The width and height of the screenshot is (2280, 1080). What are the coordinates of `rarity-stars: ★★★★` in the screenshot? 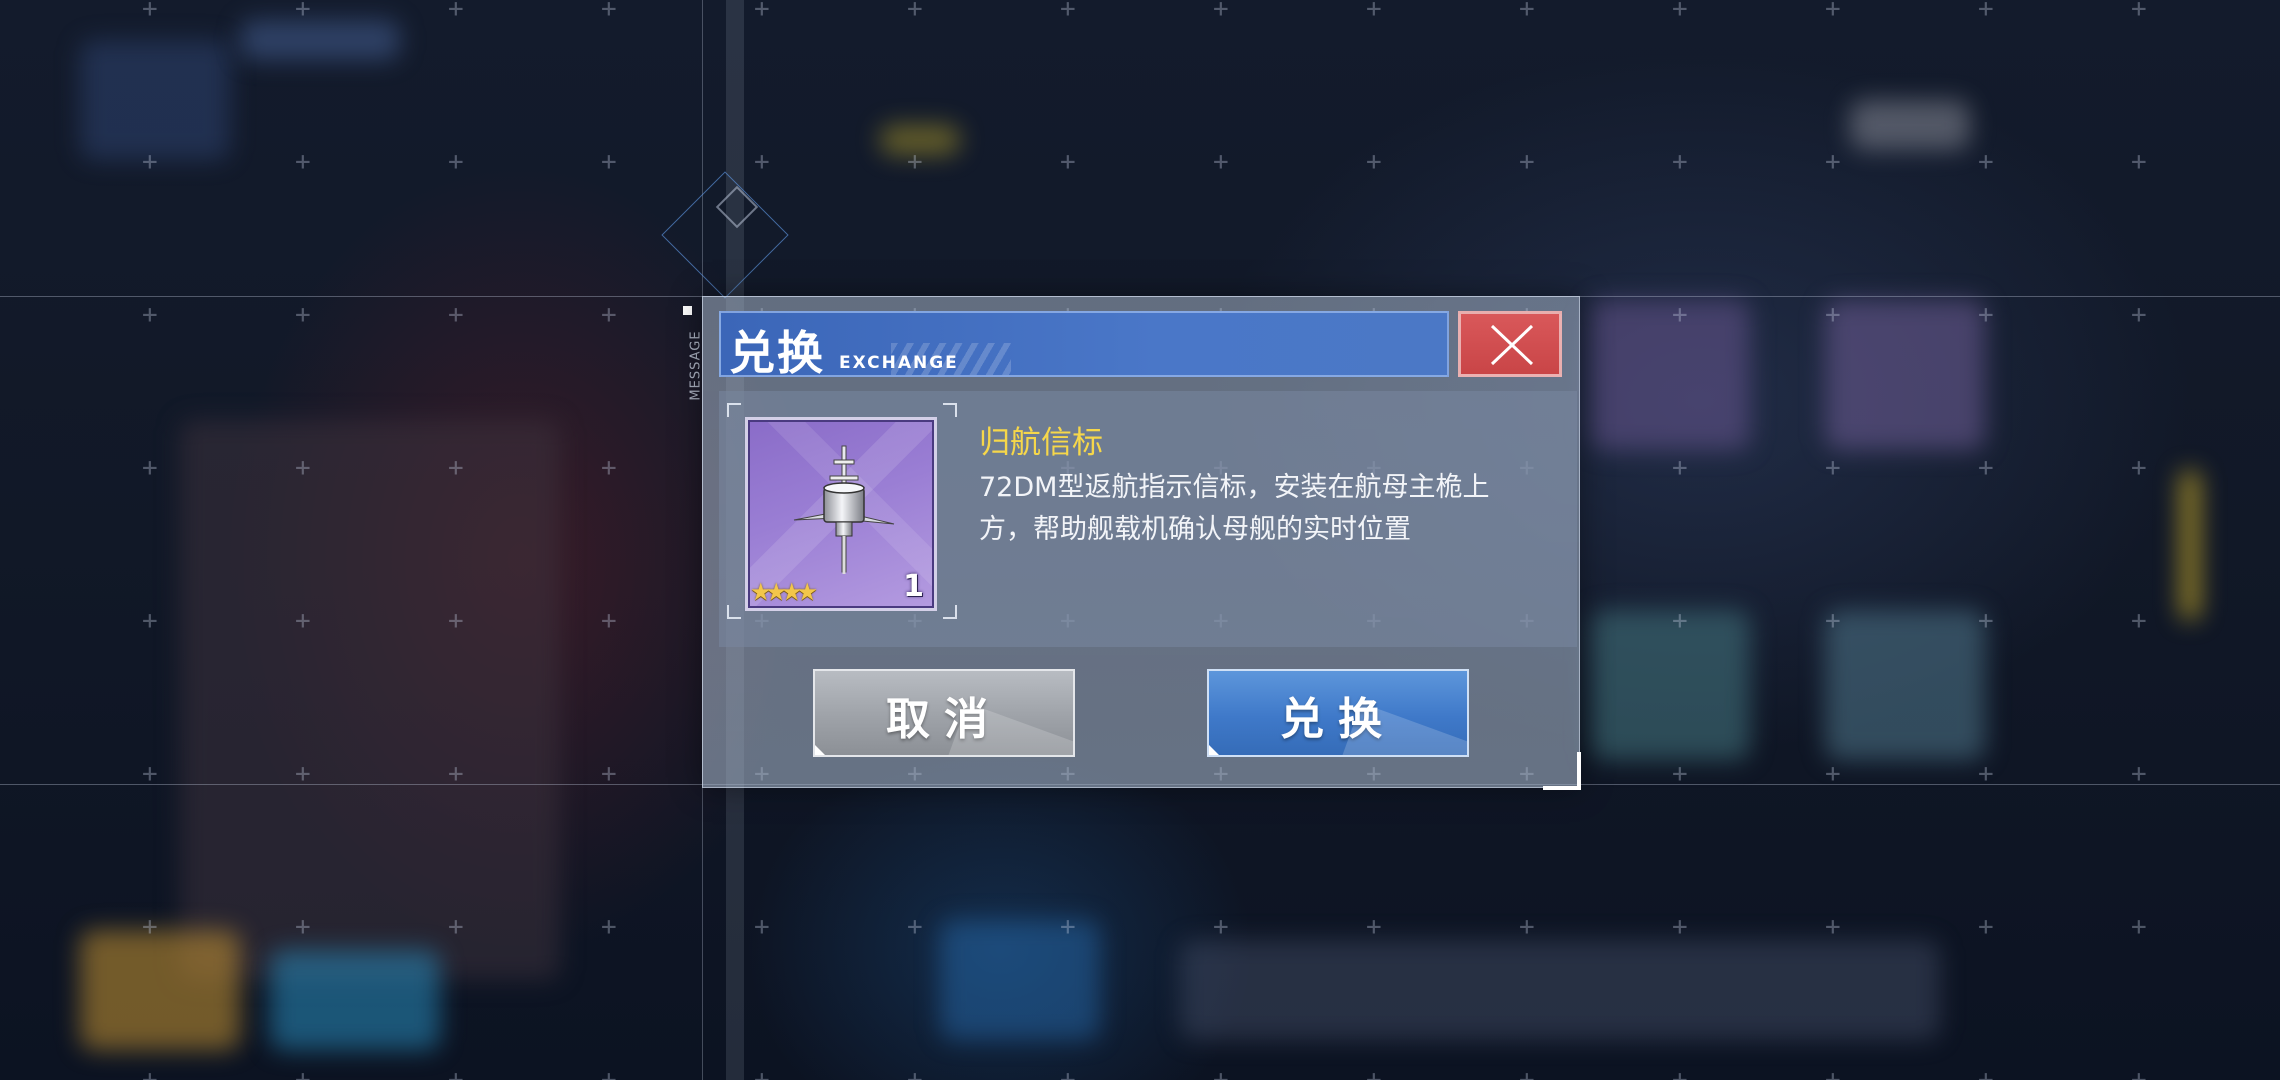 It's located at (784, 592).